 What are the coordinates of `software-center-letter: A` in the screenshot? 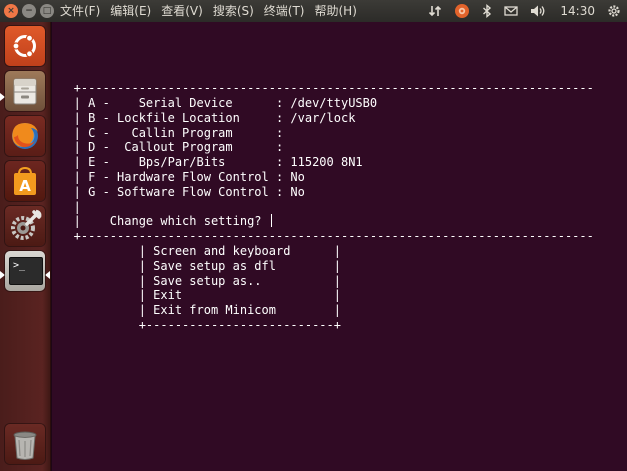 It's located at (25, 186).